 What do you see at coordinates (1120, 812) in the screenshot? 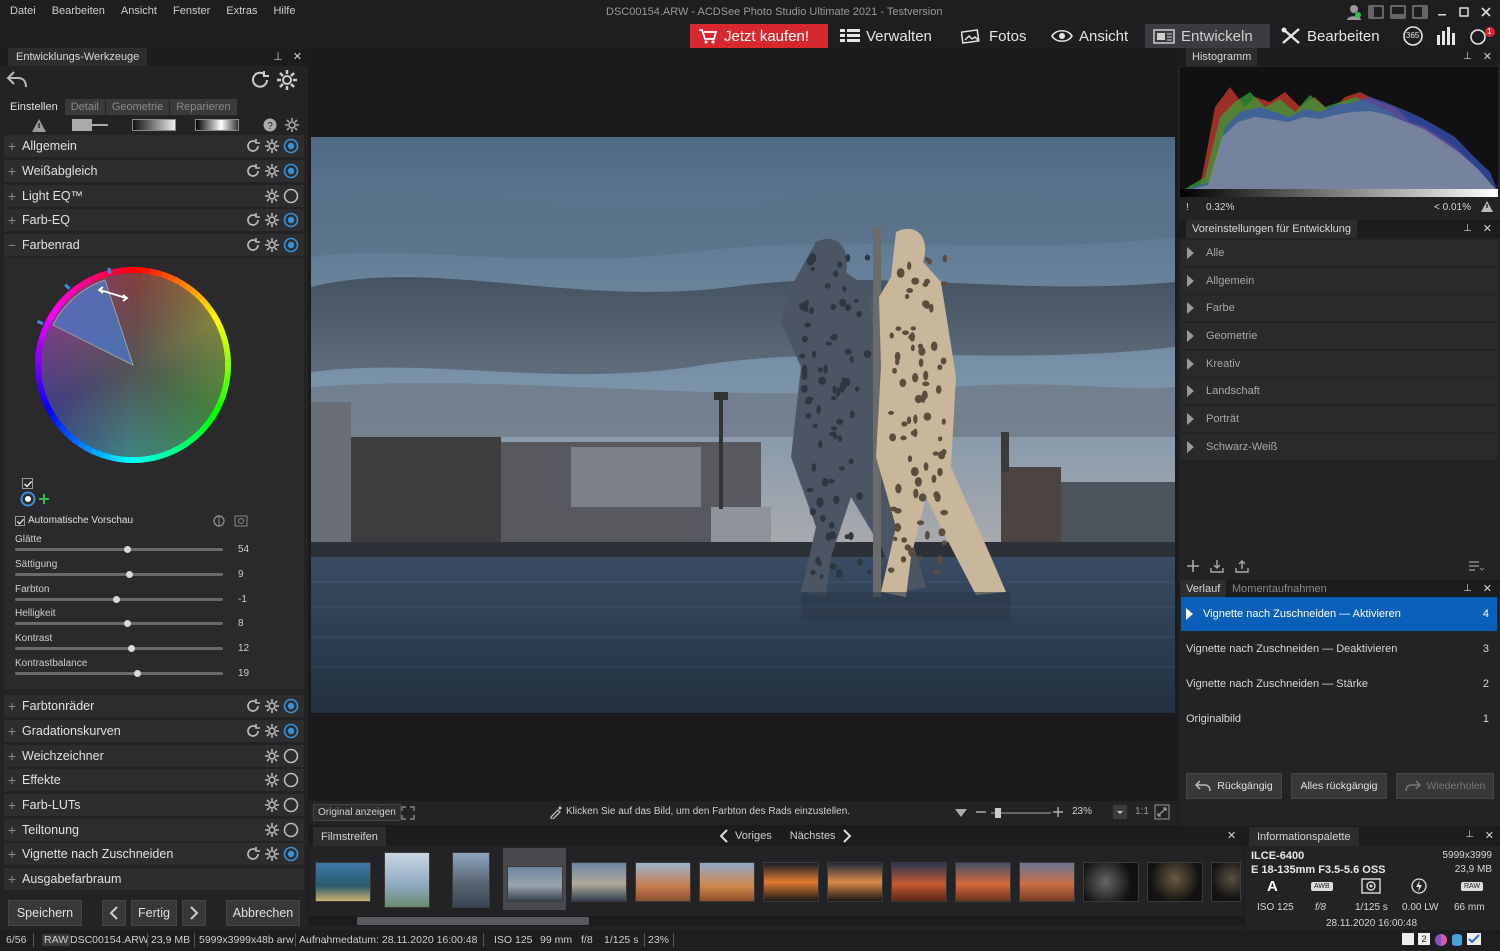
I see `zoom-select` at bounding box center [1120, 812].